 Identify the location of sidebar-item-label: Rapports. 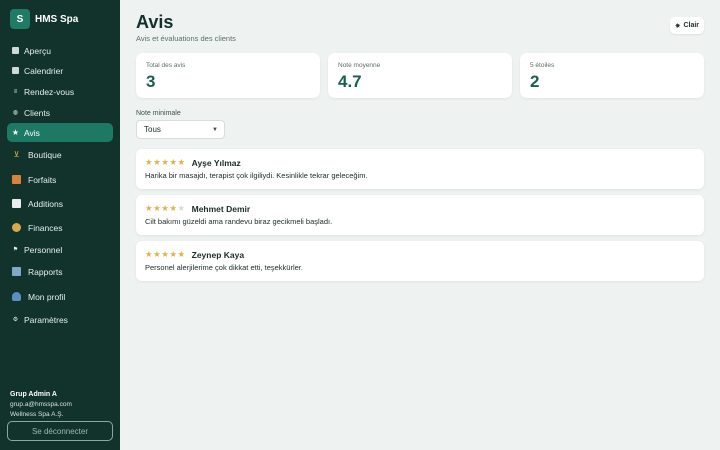
(45, 271).